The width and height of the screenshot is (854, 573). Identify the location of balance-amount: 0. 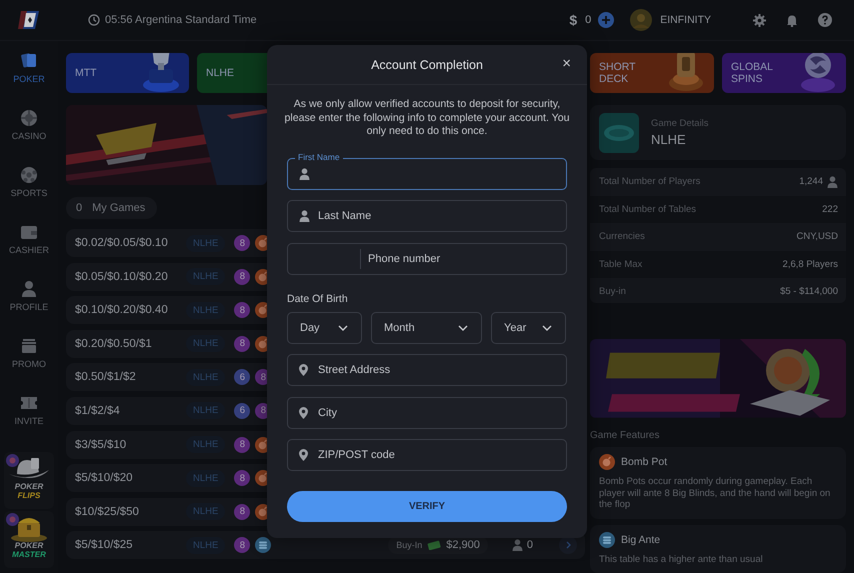
(588, 20).